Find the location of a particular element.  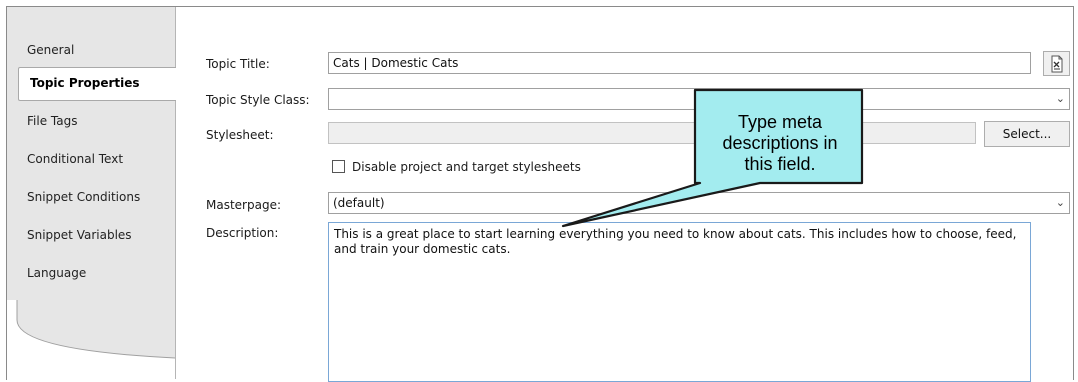

callout-line-2: descriptions in is located at coordinates (780, 143).